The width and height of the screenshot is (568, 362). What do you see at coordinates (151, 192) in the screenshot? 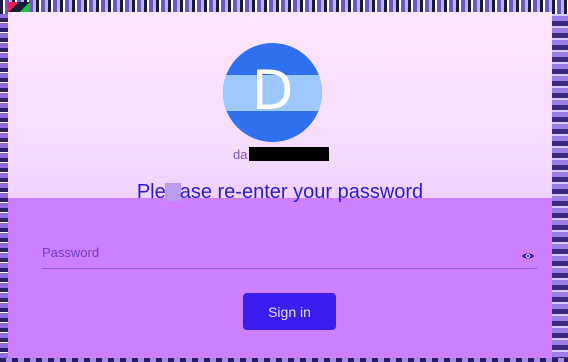
I see `heading-text-start: Ple` at bounding box center [151, 192].